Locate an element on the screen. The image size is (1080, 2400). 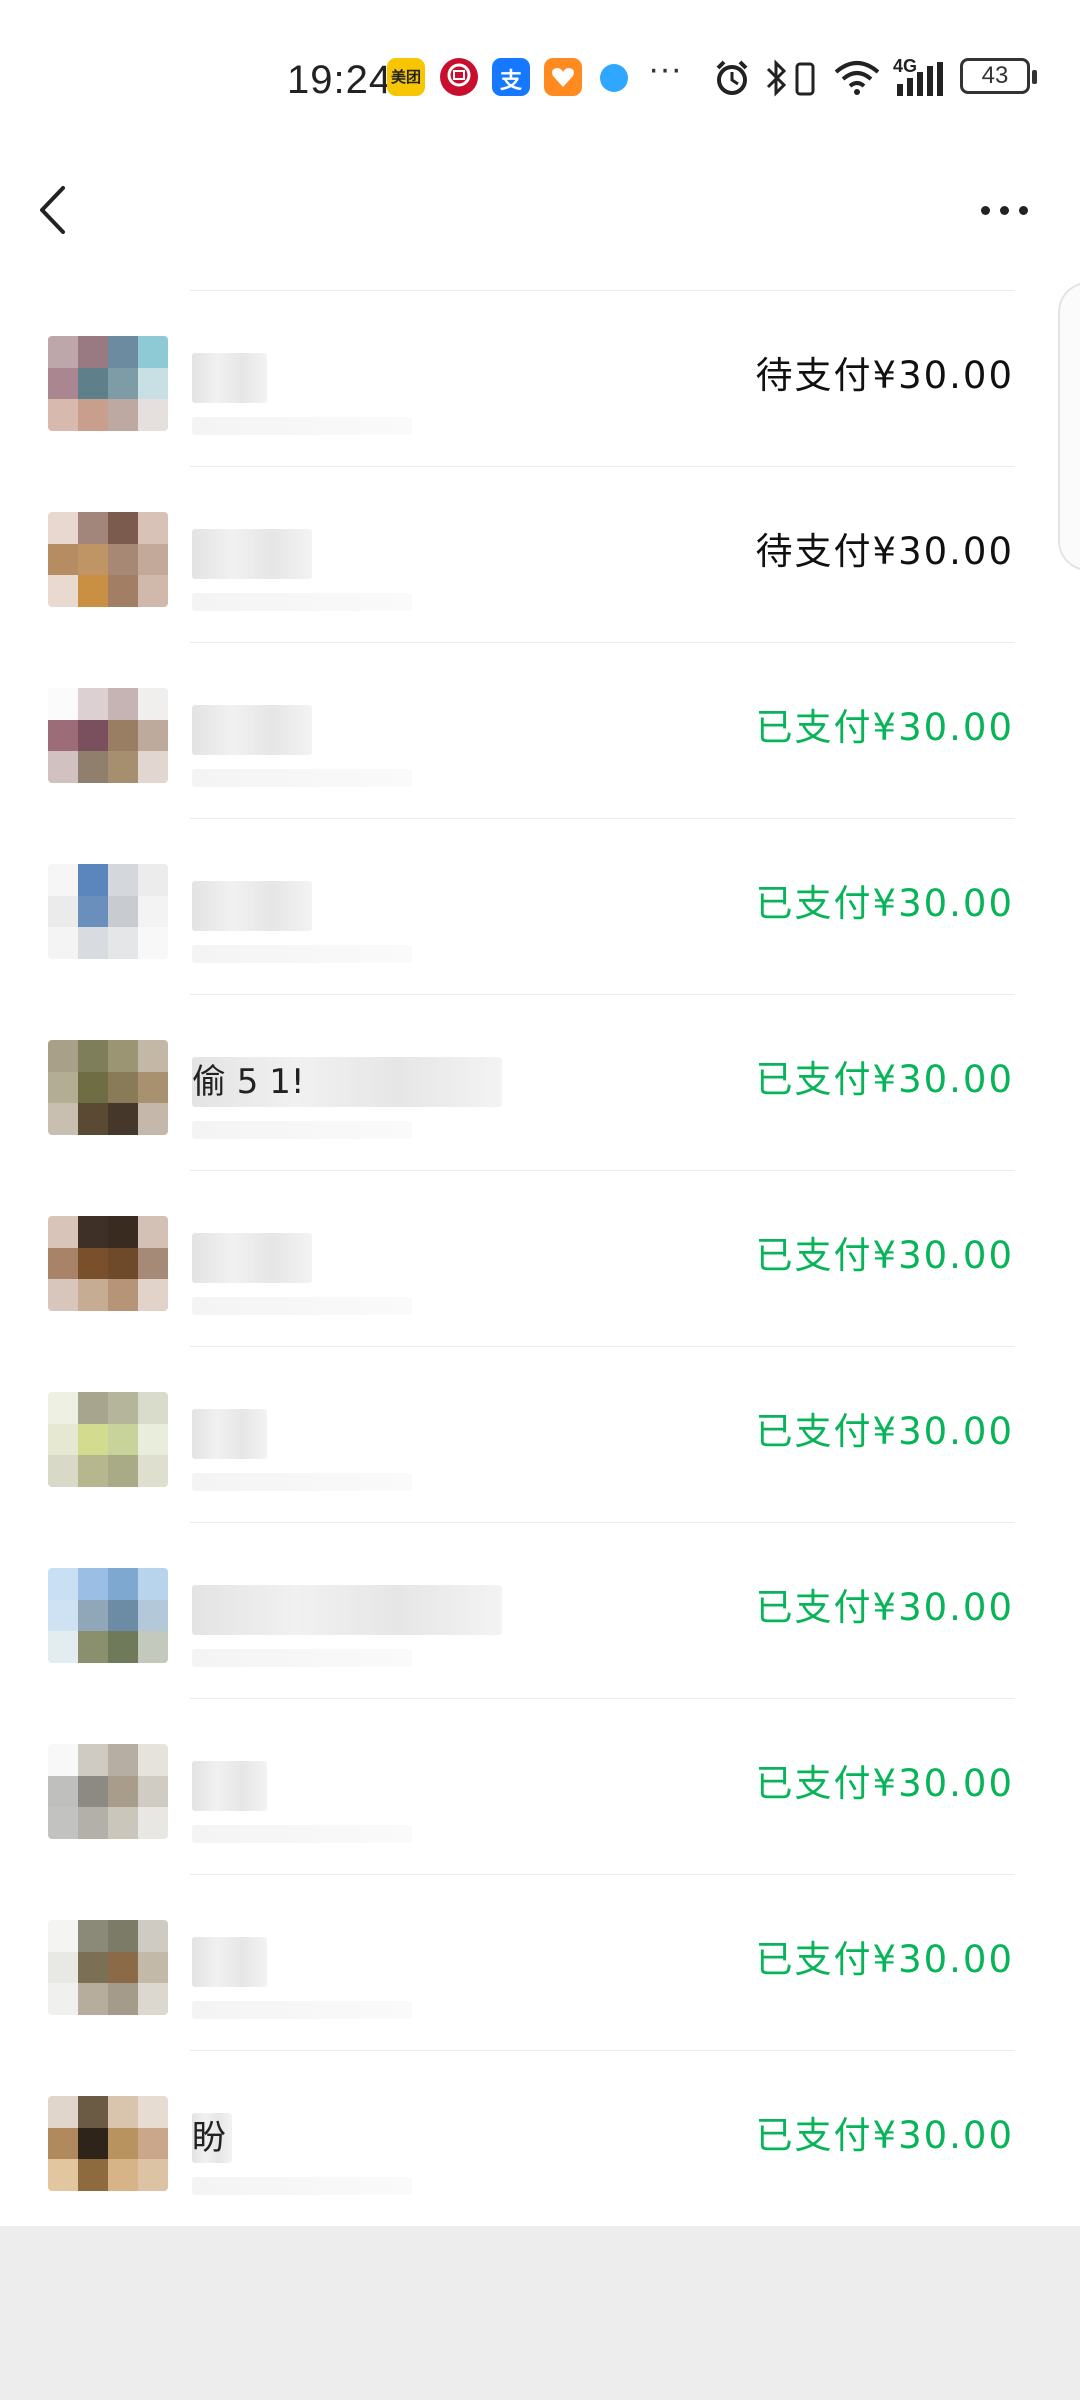
status-bar: 19:24 美团 支 ··· 4G 43 is located at coordinates (540, 80).